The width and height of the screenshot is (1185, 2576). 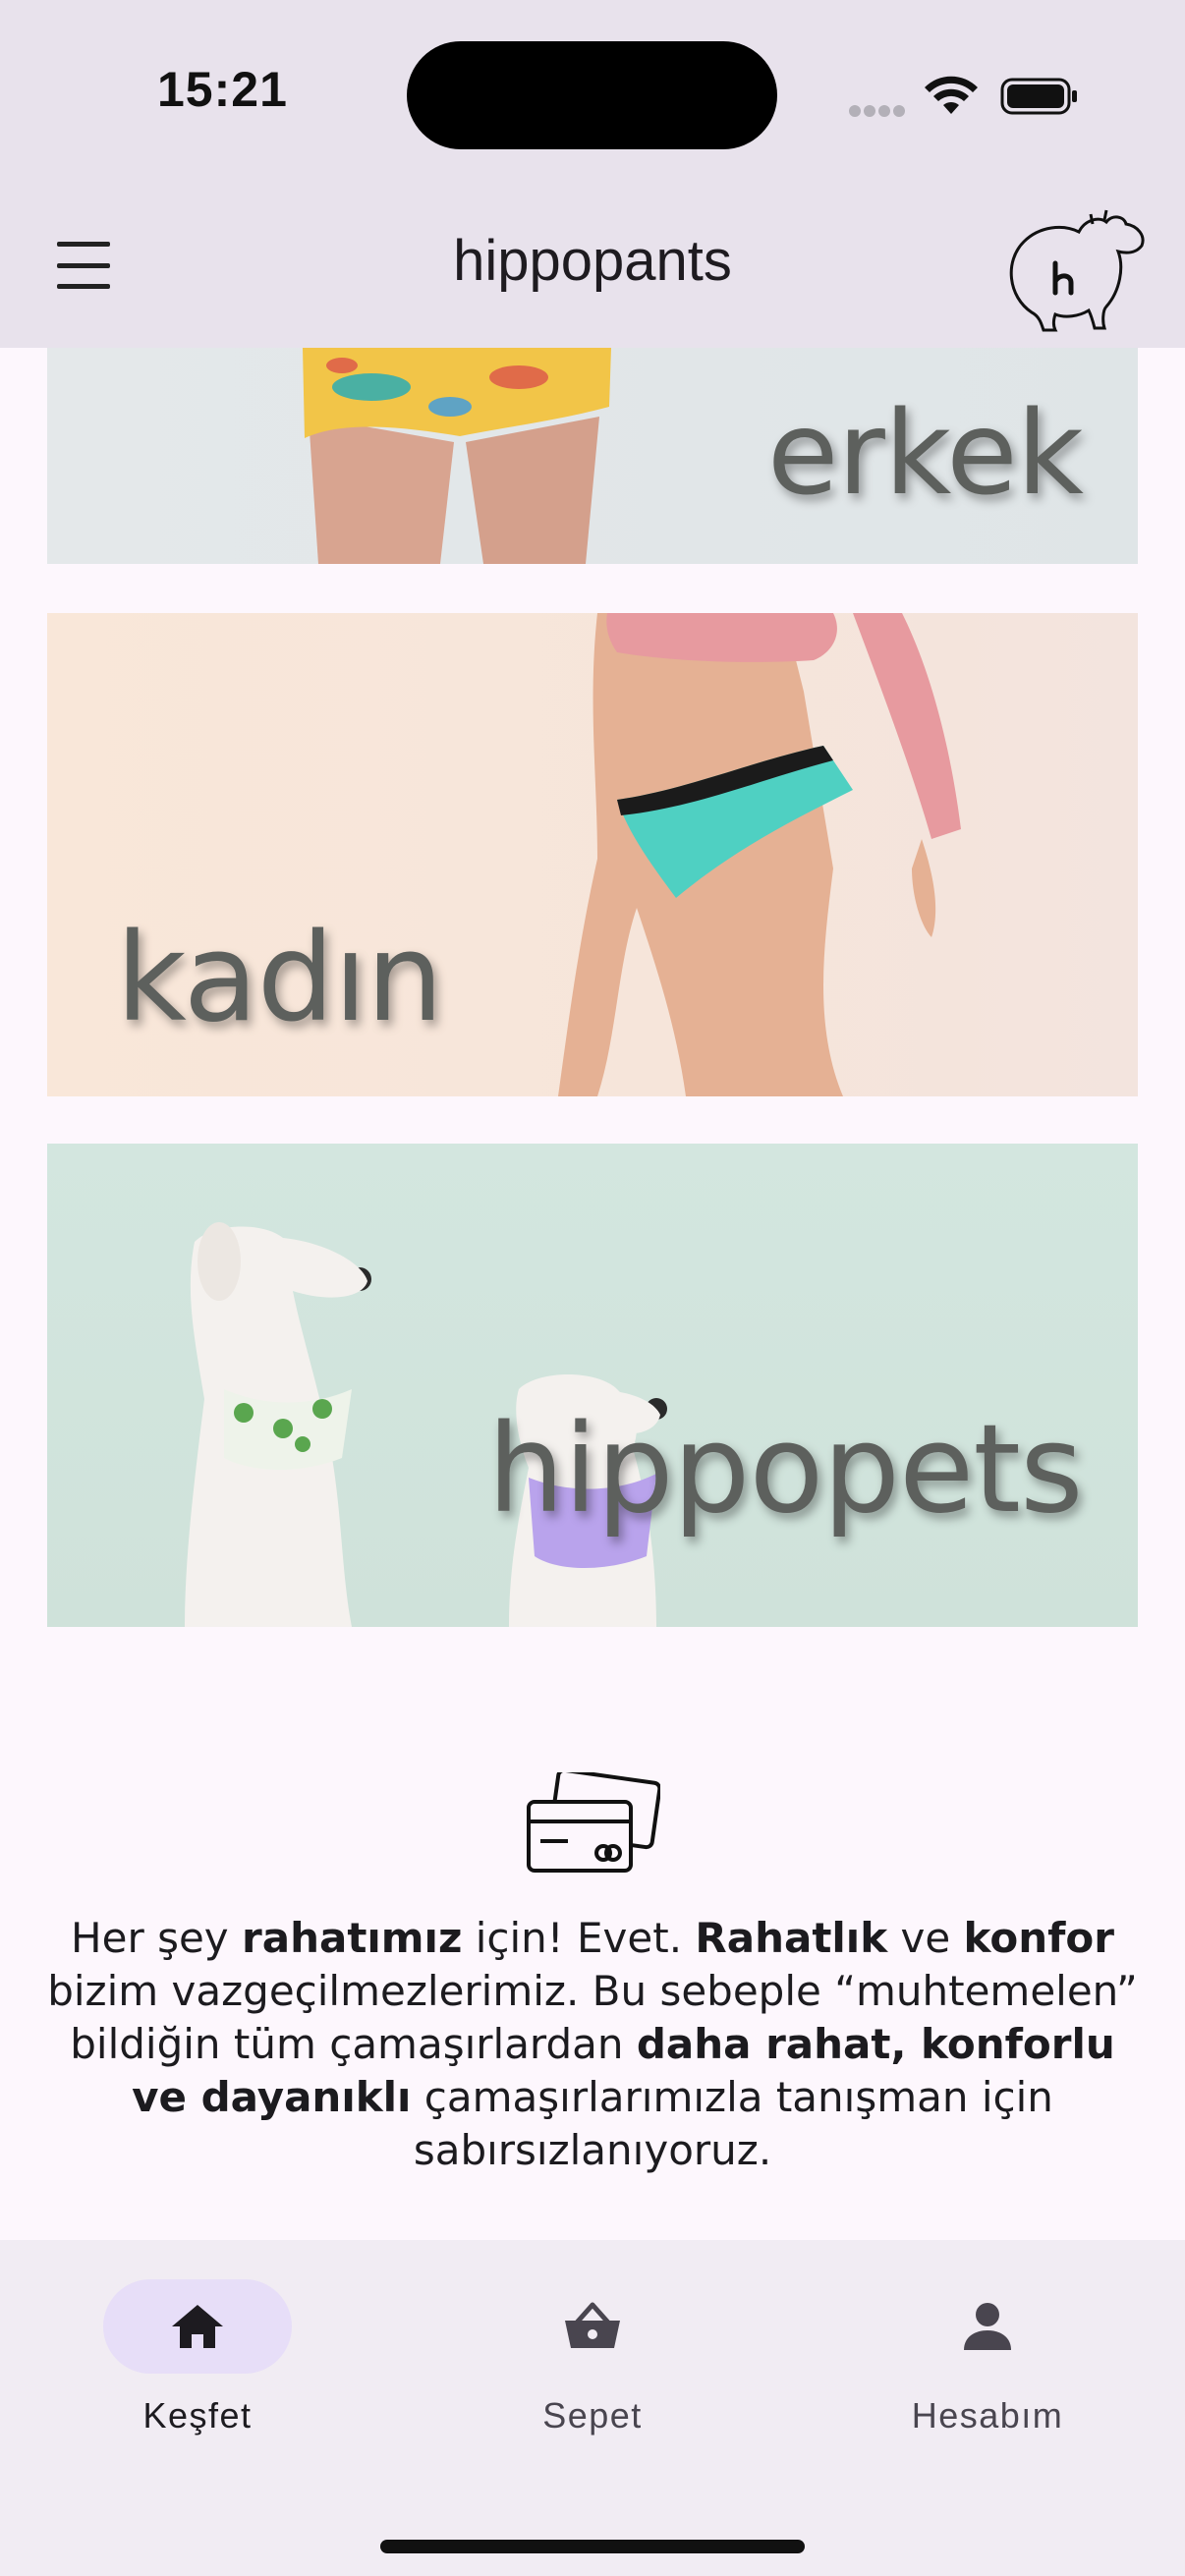 I want to click on app-header: hippopants, so click(x=592, y=267).